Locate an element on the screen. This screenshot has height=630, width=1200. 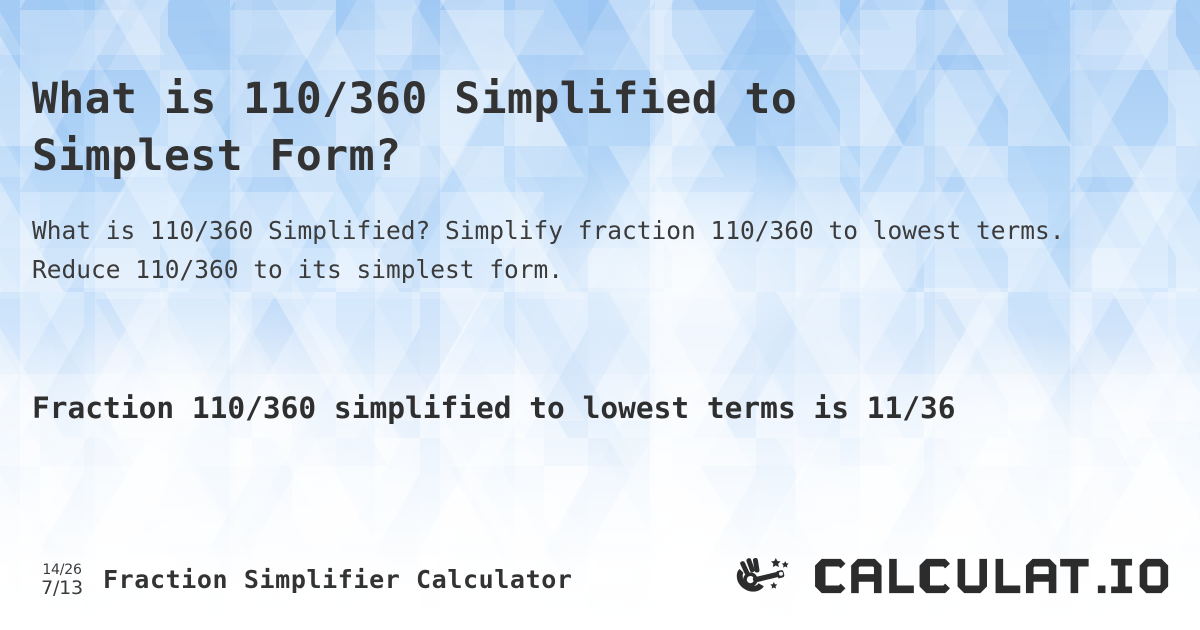
magic-wand-hand-icon is located at coordinates (767, 576).